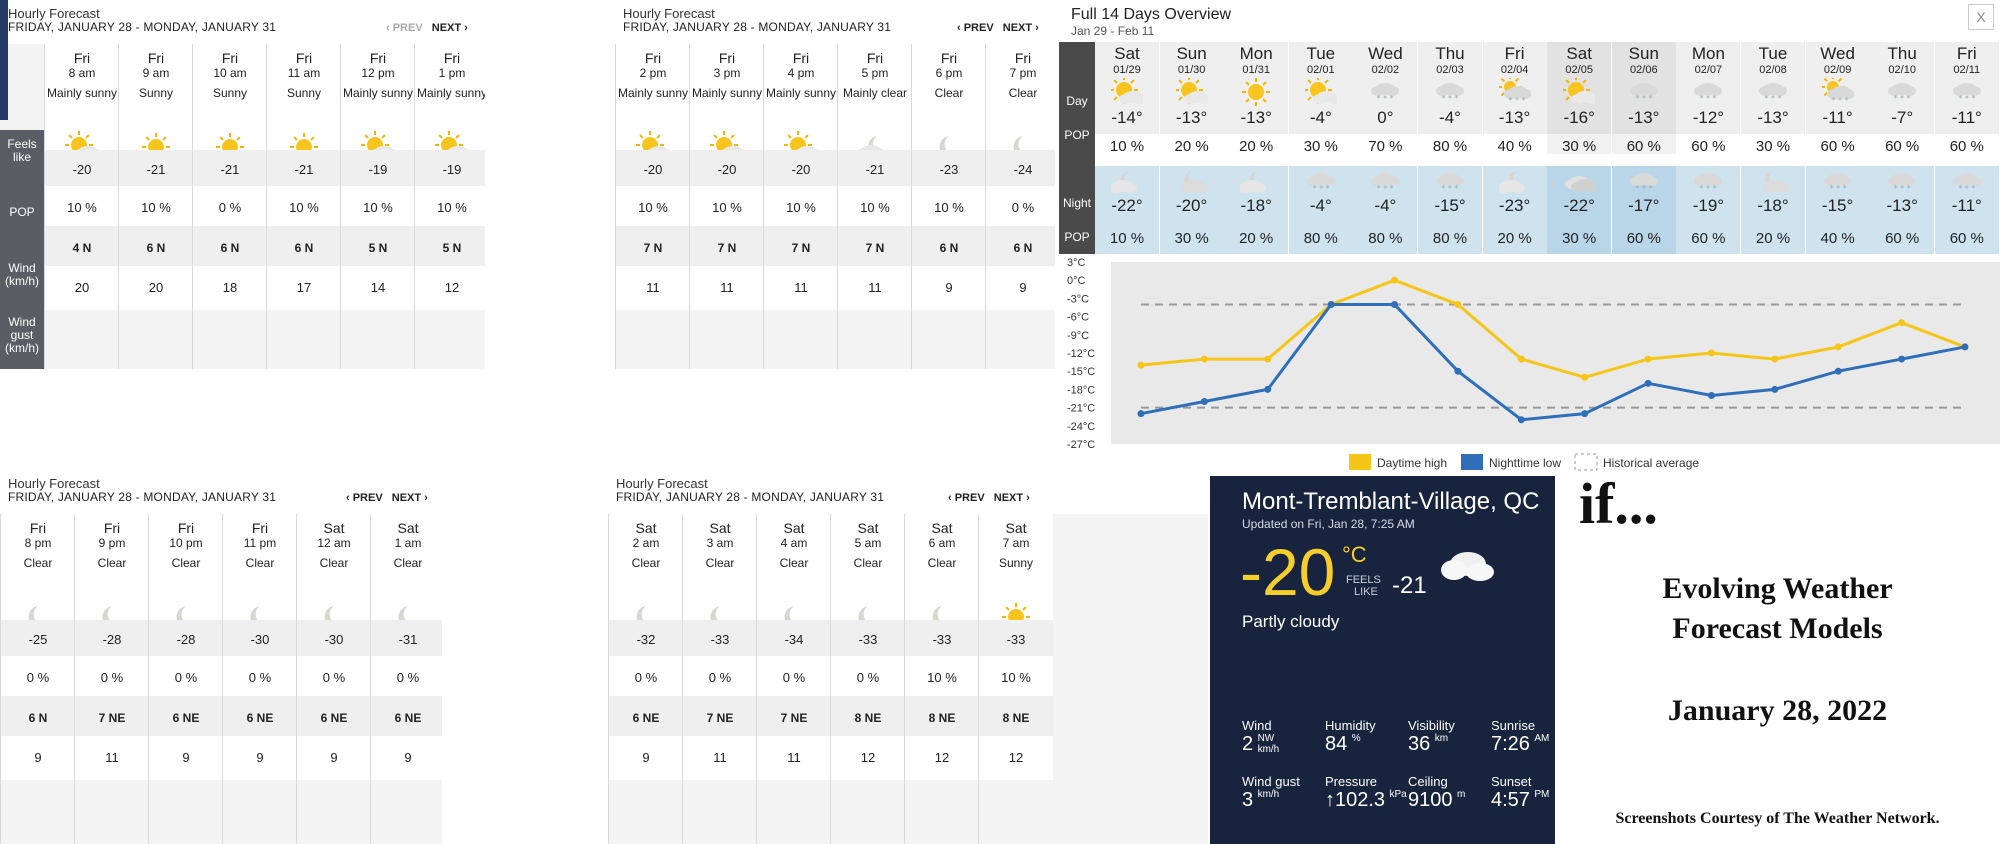 The width and height of the screenshot is (2000, 844). Describe the element at coordinates (1081, 445) in the screenshot. I see `y-tick-label: -27°C` at that location.